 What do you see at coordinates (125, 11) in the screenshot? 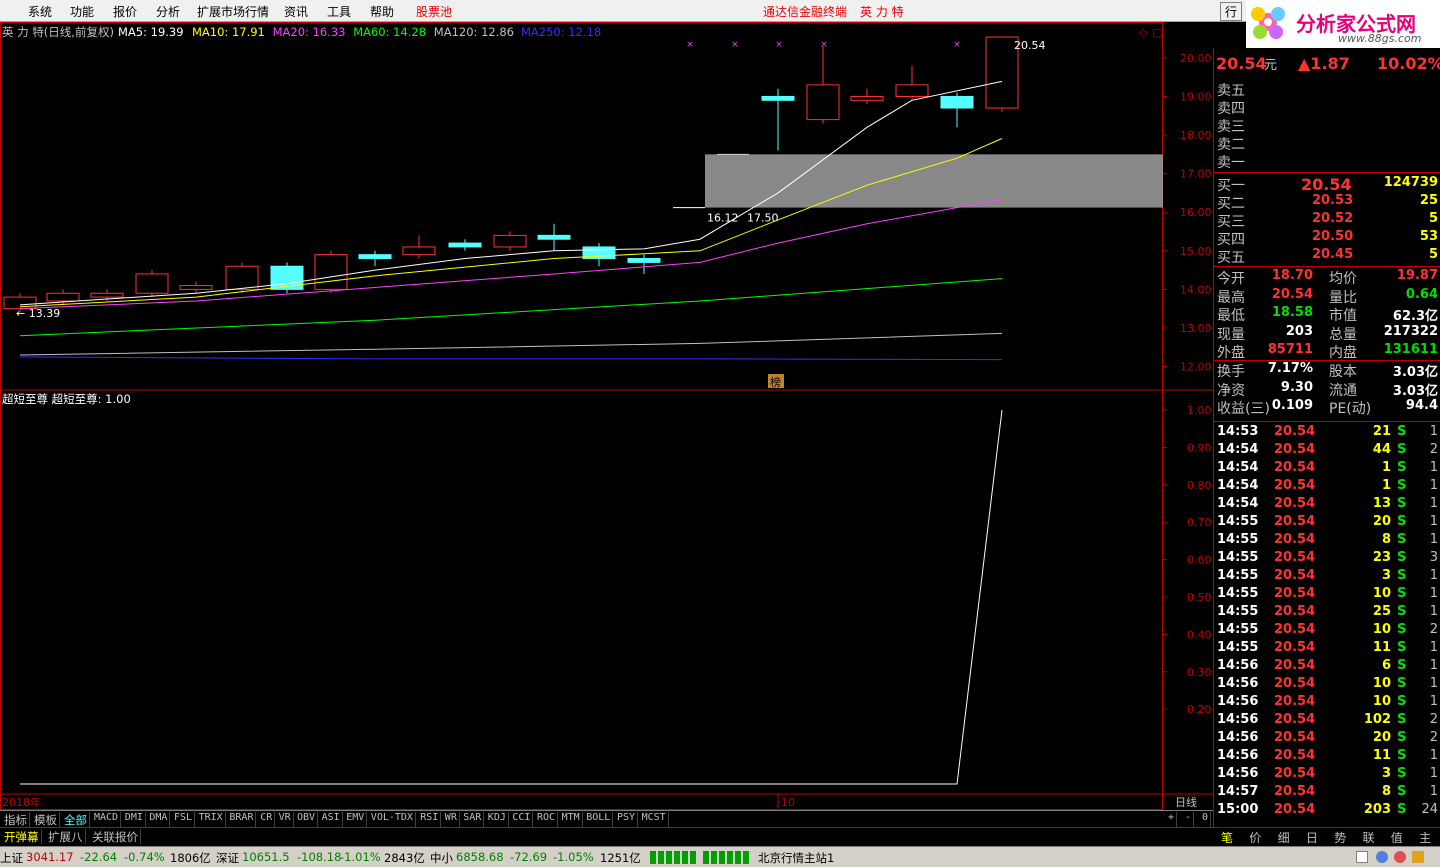
I see `menu-quote: 报价` at bounding box center [125, 11].